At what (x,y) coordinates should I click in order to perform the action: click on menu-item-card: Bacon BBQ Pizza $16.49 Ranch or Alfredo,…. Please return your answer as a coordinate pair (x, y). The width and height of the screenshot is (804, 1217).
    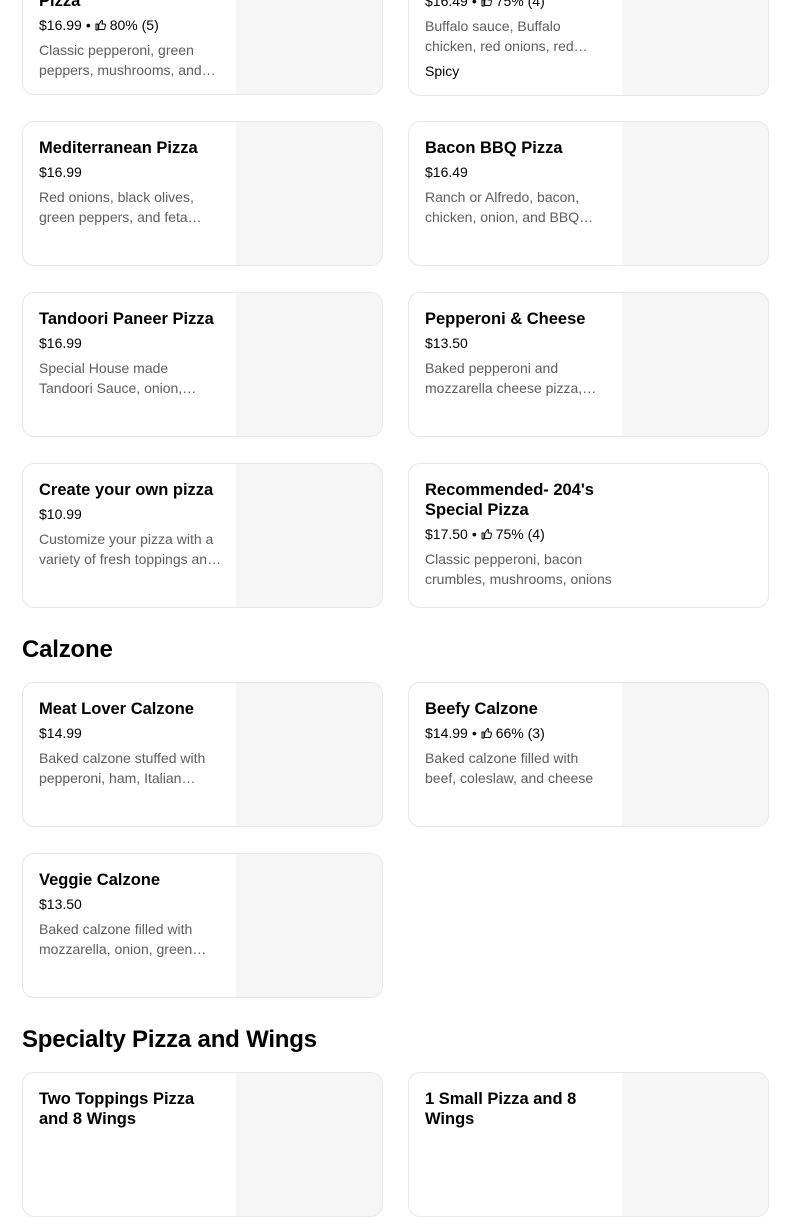
    Looking at the image, I should click on (588, 193).